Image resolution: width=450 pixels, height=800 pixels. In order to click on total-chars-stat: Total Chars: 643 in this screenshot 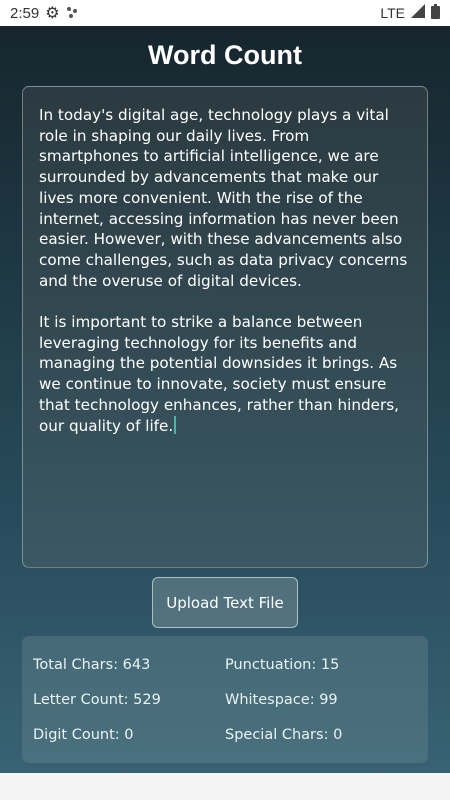, I will do `click(92, 664)`.